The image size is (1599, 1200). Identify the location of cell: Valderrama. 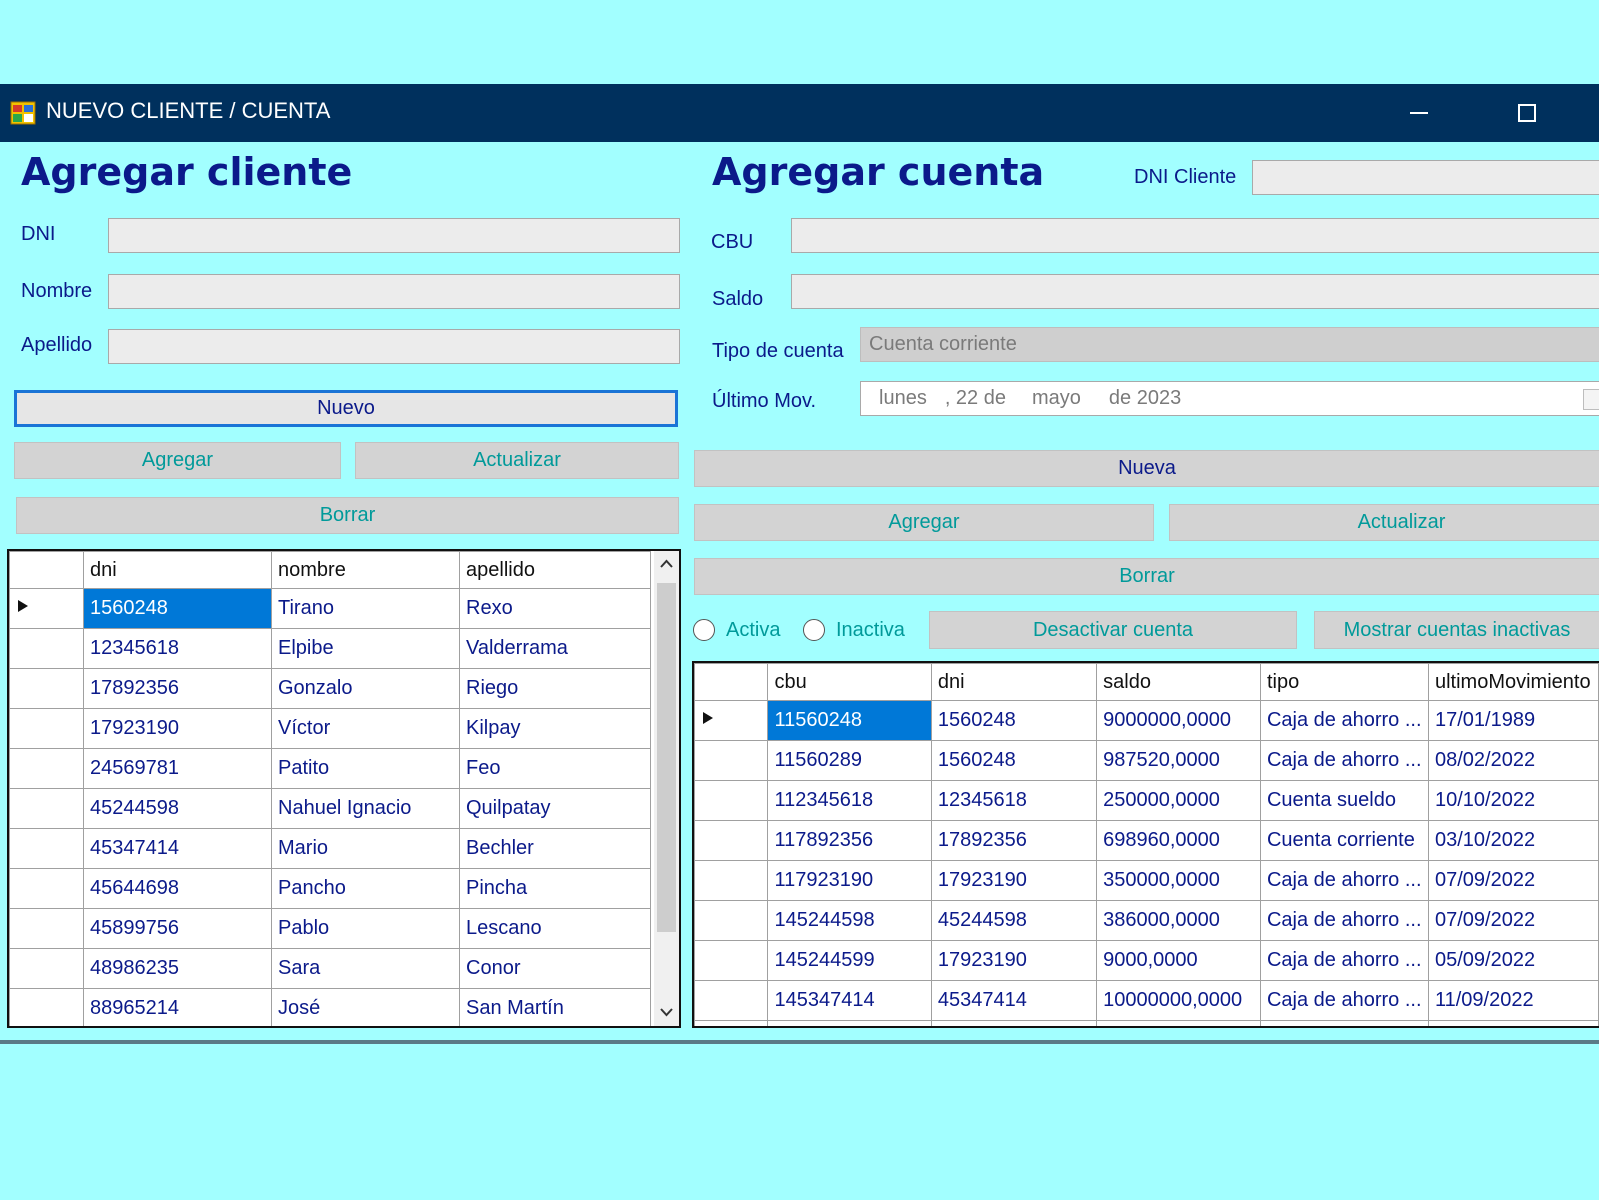
(555, 648).